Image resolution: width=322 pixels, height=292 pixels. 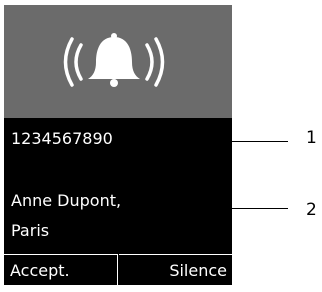 I want to click on caller-number: 1234567890, so click(x=62, y=138).